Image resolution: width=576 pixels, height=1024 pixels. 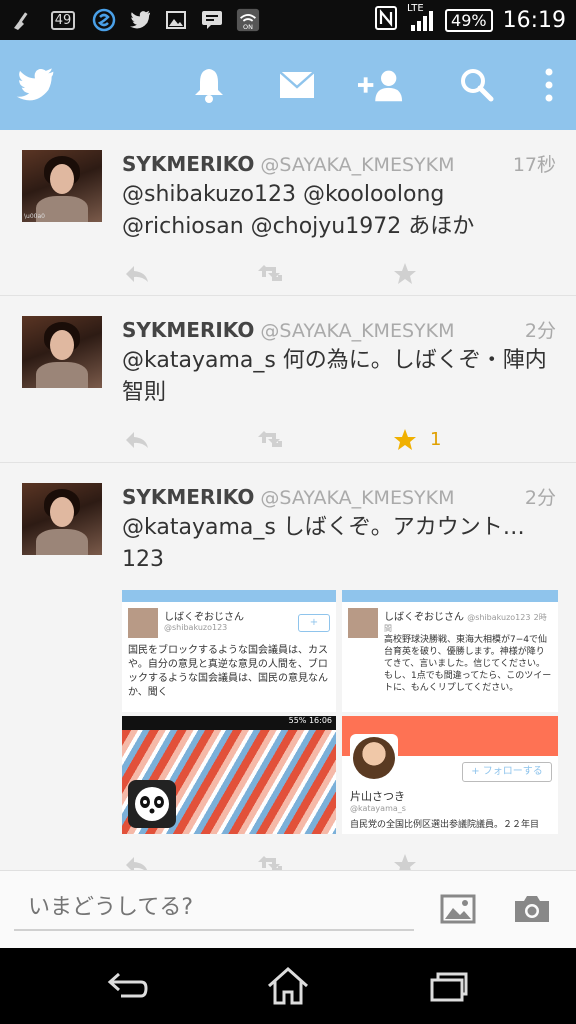 I want to click on recent-apps-icon, so click(x=448, y=986).